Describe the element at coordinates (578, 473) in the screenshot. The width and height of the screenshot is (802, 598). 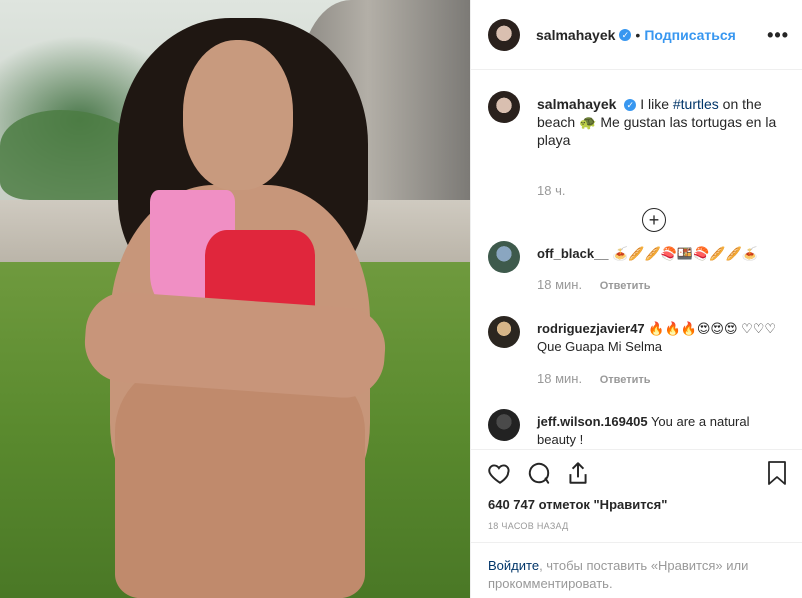
I see `share-icon` at that location.